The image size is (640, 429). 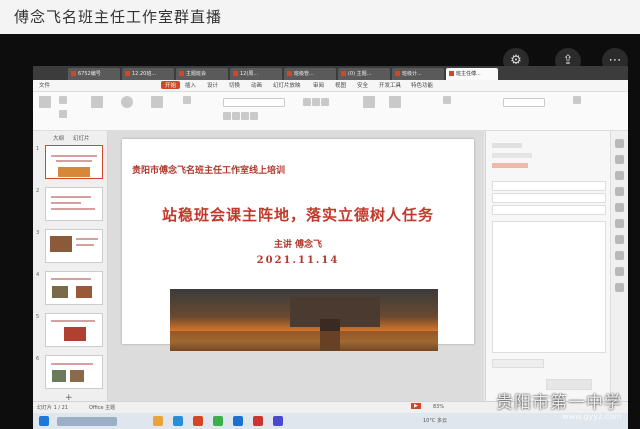 What do you see at coordinates (559, 403) in the screenshot?
I see `school-watermark: 贵阳市第一中学` at bounding box center [559, 403].